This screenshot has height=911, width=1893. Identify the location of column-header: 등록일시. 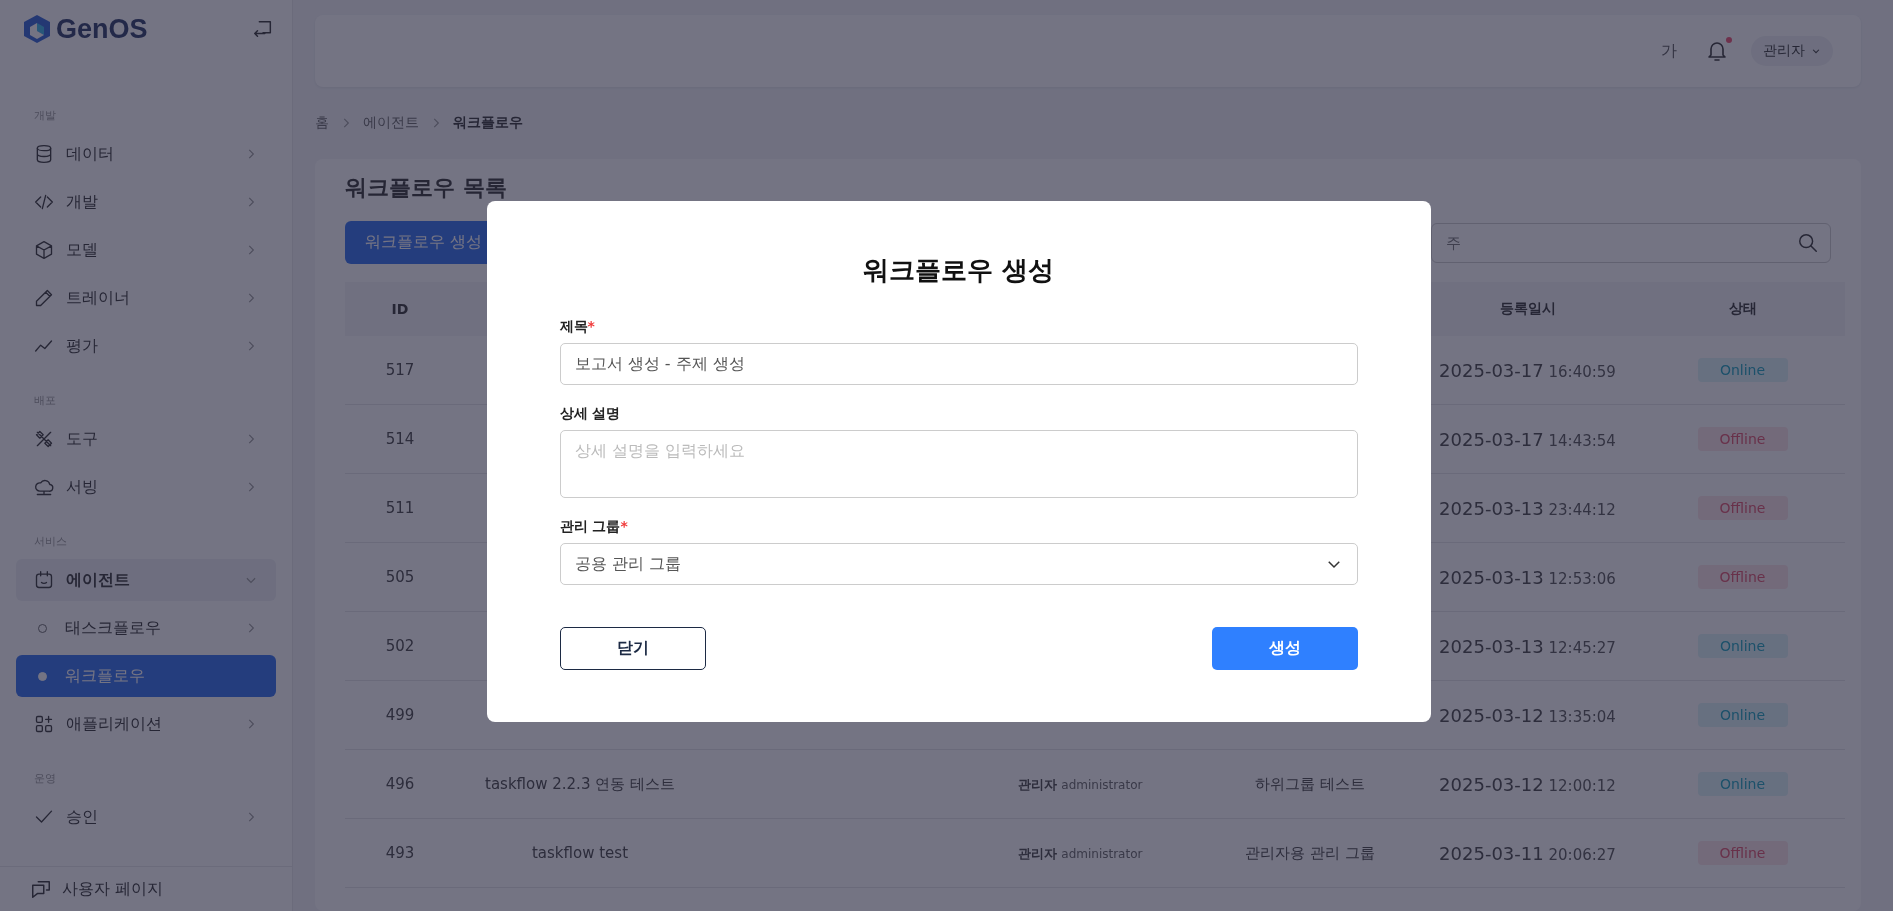
(1527, 308).